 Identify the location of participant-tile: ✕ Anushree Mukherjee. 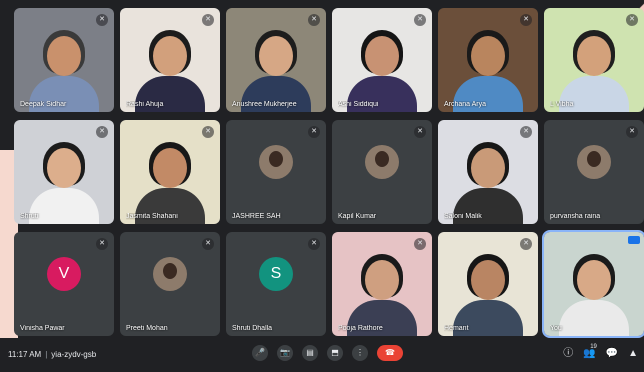
(276, 60).